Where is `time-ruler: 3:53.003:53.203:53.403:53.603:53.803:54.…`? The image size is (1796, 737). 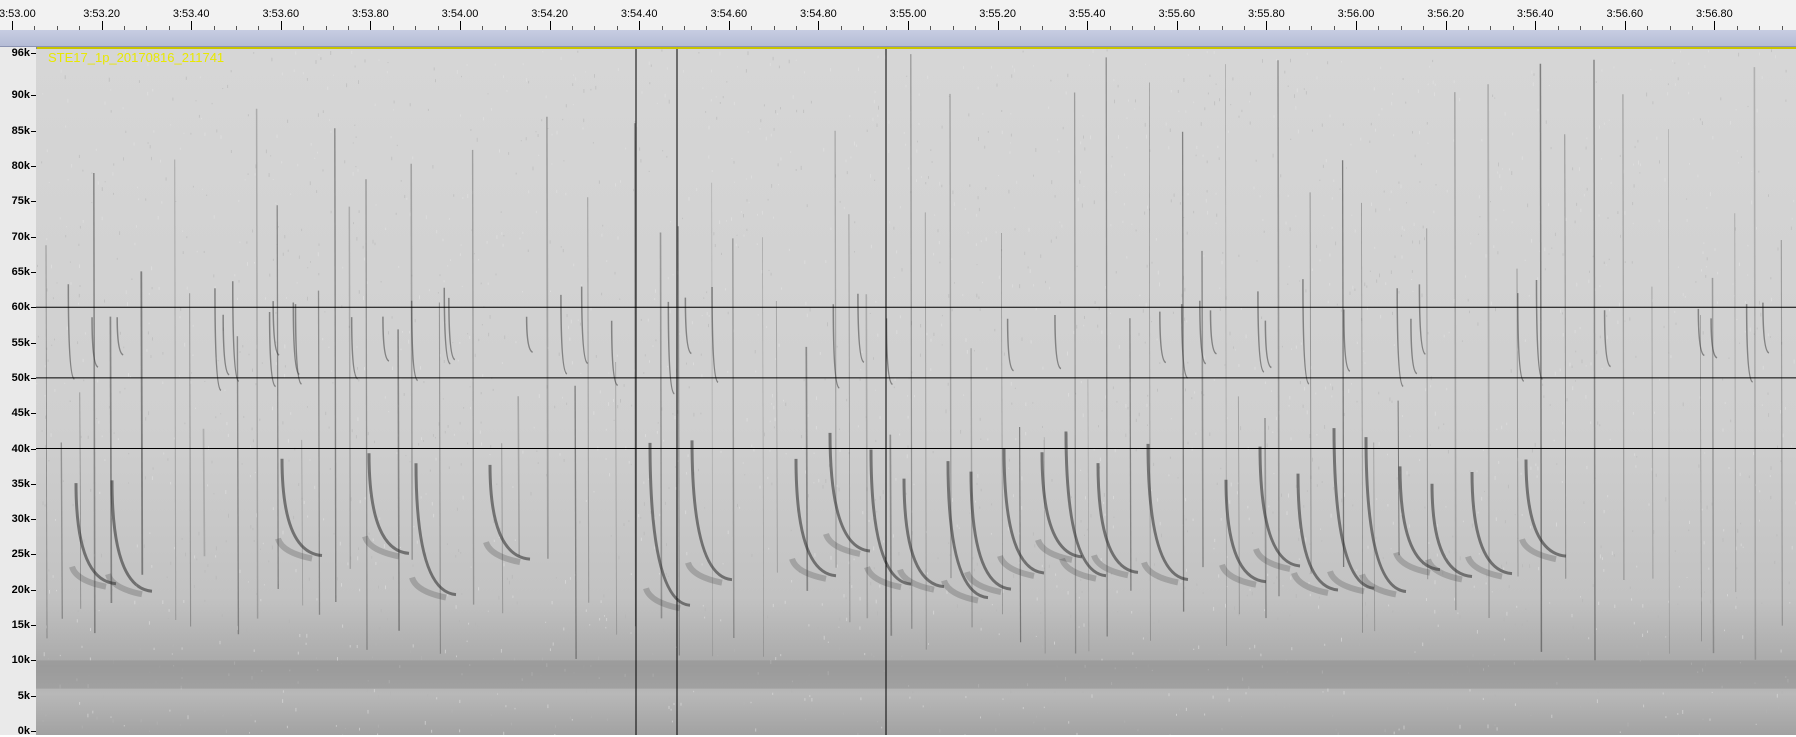 time-ruler: 3:53.003:53.203:53.403:53.603:53.803:54.… is located at coordinates (898, 15).